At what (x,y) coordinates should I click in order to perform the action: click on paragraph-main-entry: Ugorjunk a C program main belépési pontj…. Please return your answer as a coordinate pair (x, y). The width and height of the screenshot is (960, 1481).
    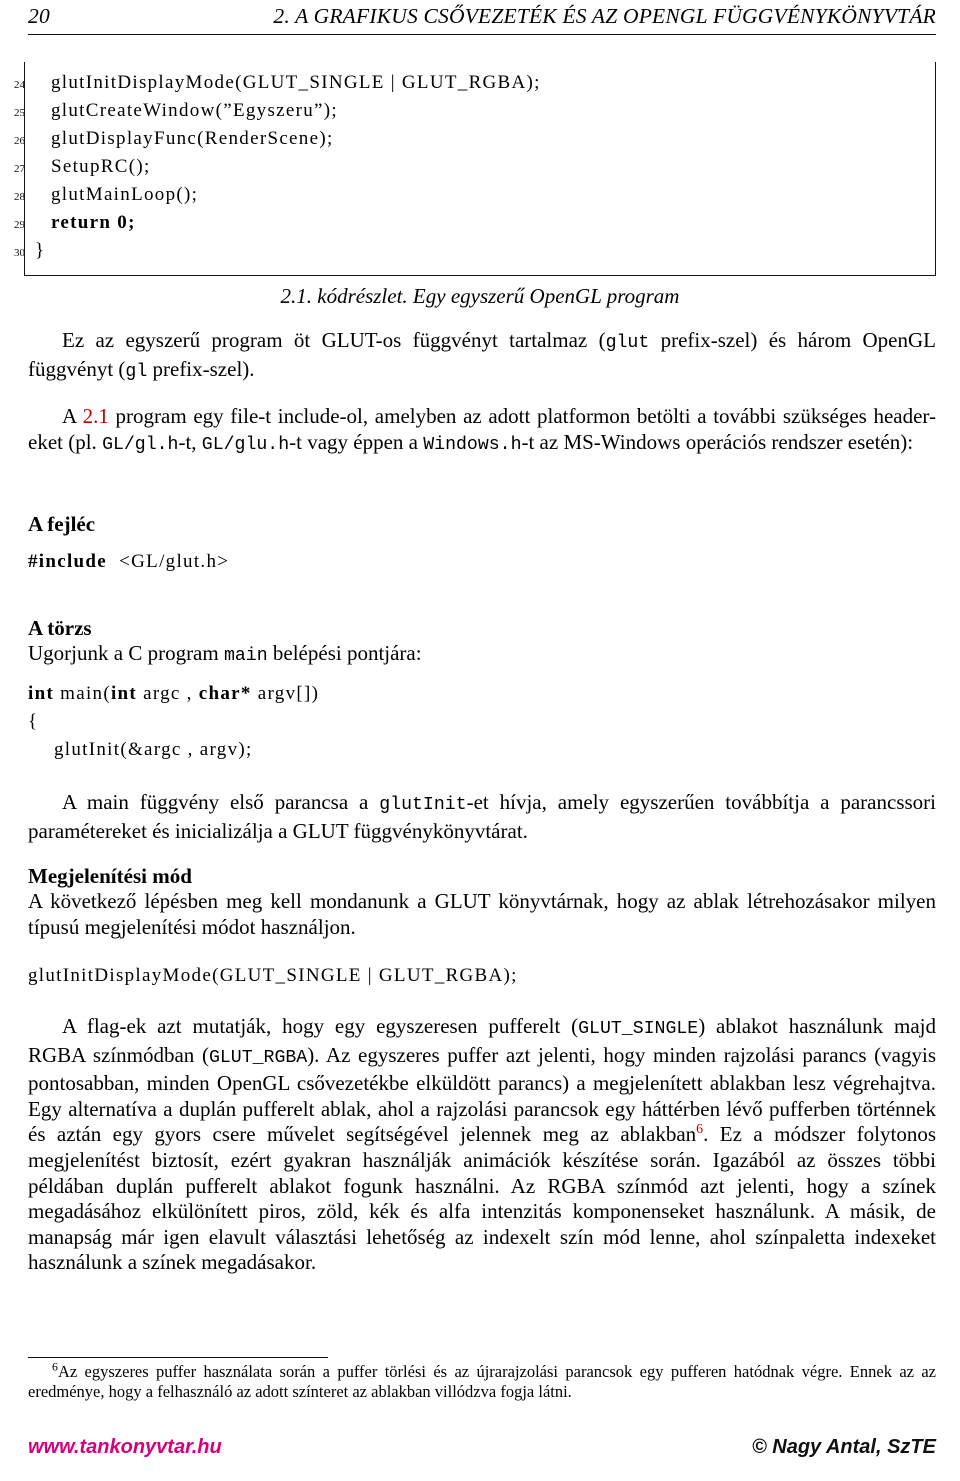
    Looking at the image, I should click on (482, 655).